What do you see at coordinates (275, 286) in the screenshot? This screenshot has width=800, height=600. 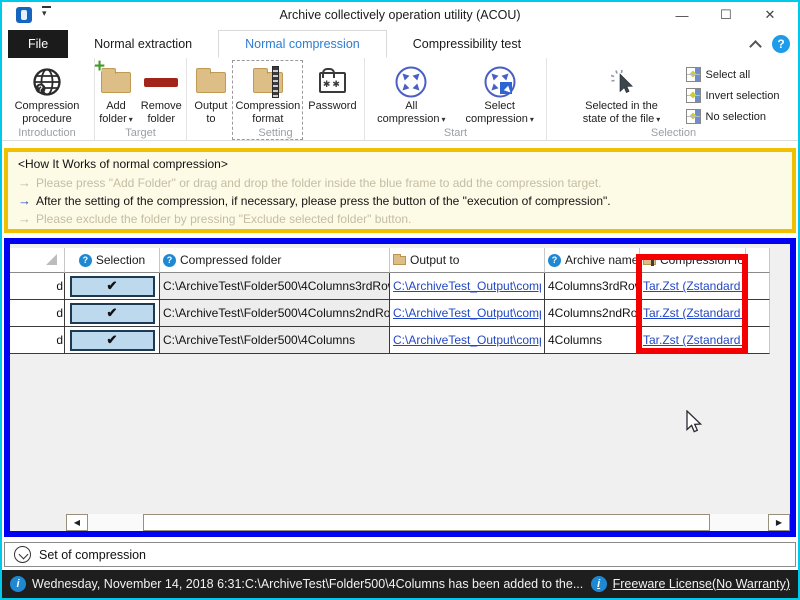 I see `compressed-folder-cell: C:\ArchiveTest\Folder500\4Columns3rdRow` at bounding box center [275, 286].